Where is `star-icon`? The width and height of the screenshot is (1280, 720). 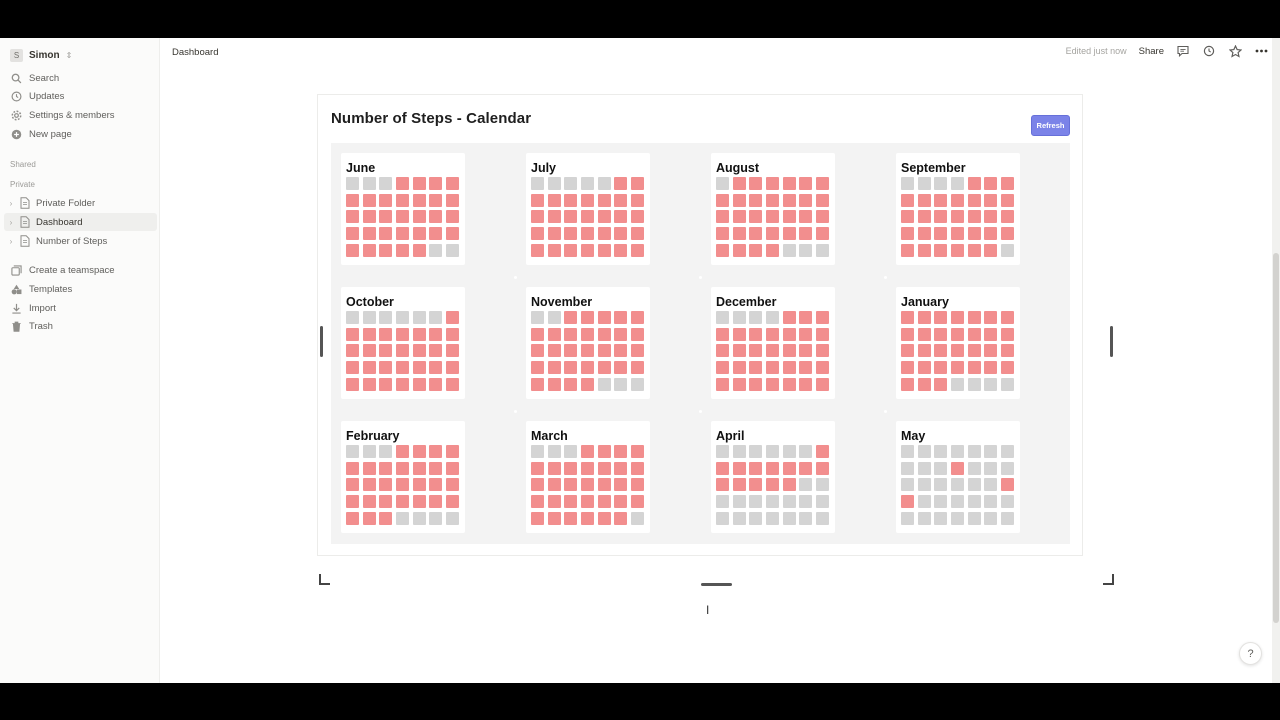 star-icon is located at coordinates (1235, 51).